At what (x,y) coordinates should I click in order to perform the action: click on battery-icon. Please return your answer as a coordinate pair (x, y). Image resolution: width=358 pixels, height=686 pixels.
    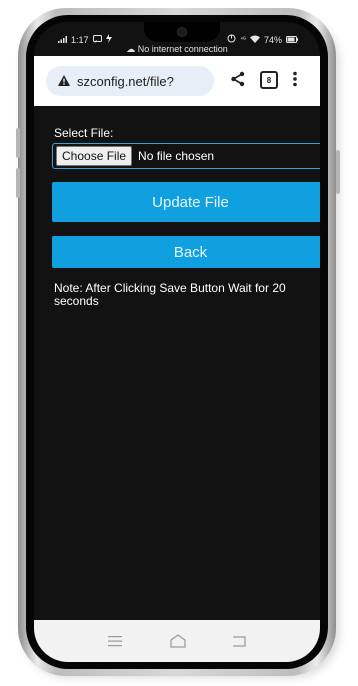
    Looking at the image, I should click on (292, 40).